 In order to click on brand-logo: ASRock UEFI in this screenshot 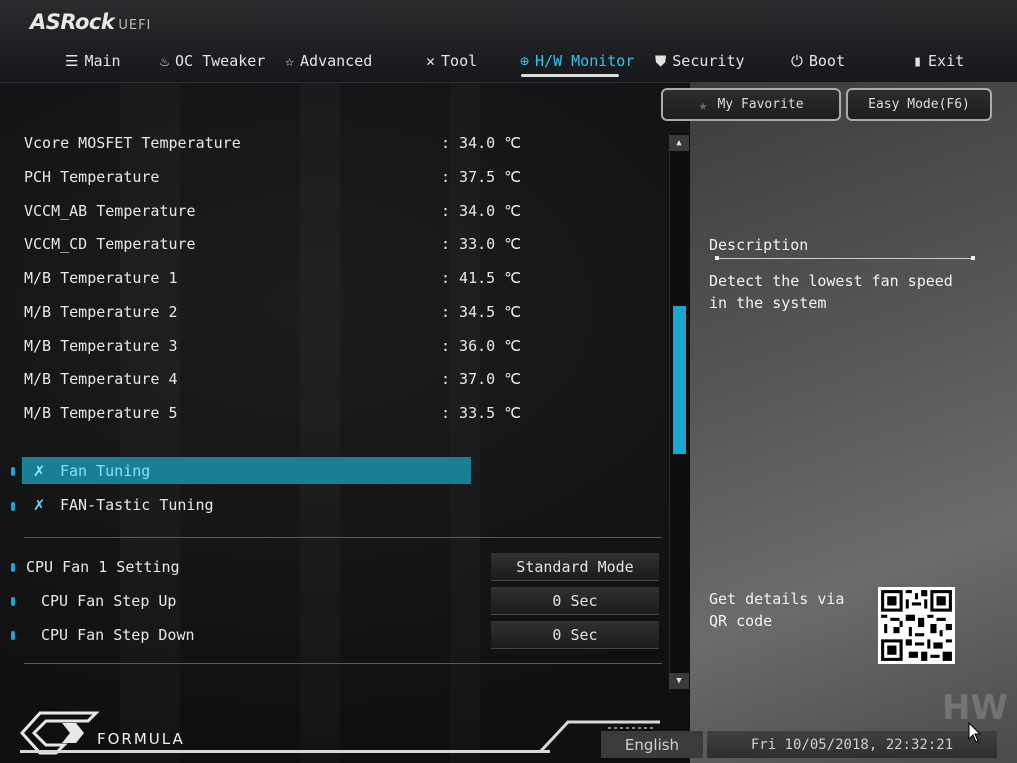, I will do `click(90, 22)`.